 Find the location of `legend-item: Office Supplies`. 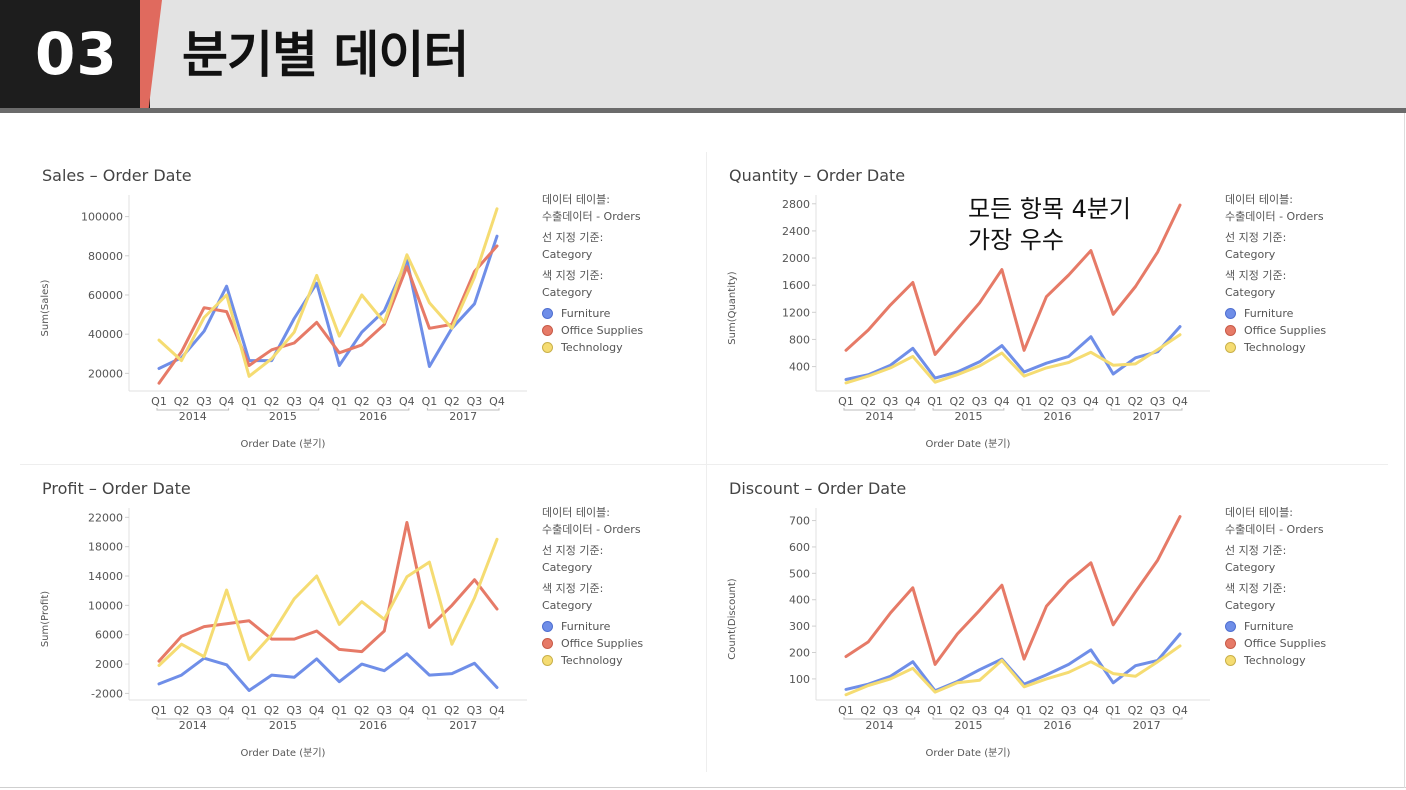

legend-item: Office Supplies is located at coordinates (592, 643).